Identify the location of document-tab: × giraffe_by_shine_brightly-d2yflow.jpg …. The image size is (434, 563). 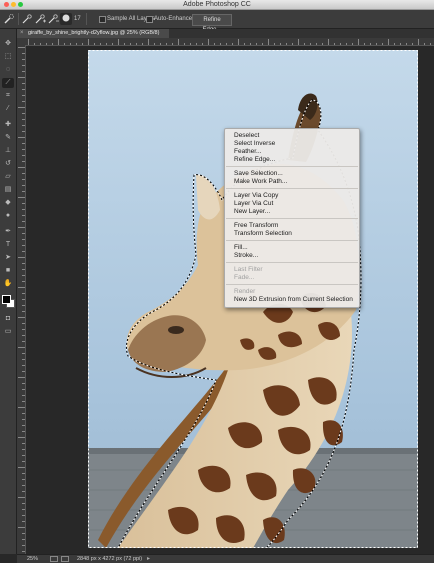
(93, 33).